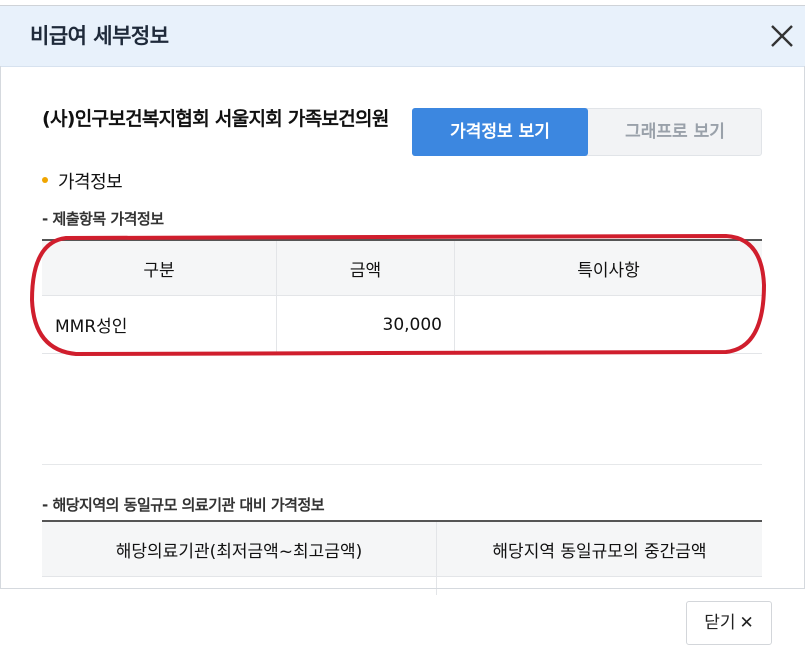 This screenshot has height=654, width=805. I want to click on table-header-row: 해당의료기관(최저금액~최고금액) 해당지역 동일규모의 중간금액, so click(402, 549).